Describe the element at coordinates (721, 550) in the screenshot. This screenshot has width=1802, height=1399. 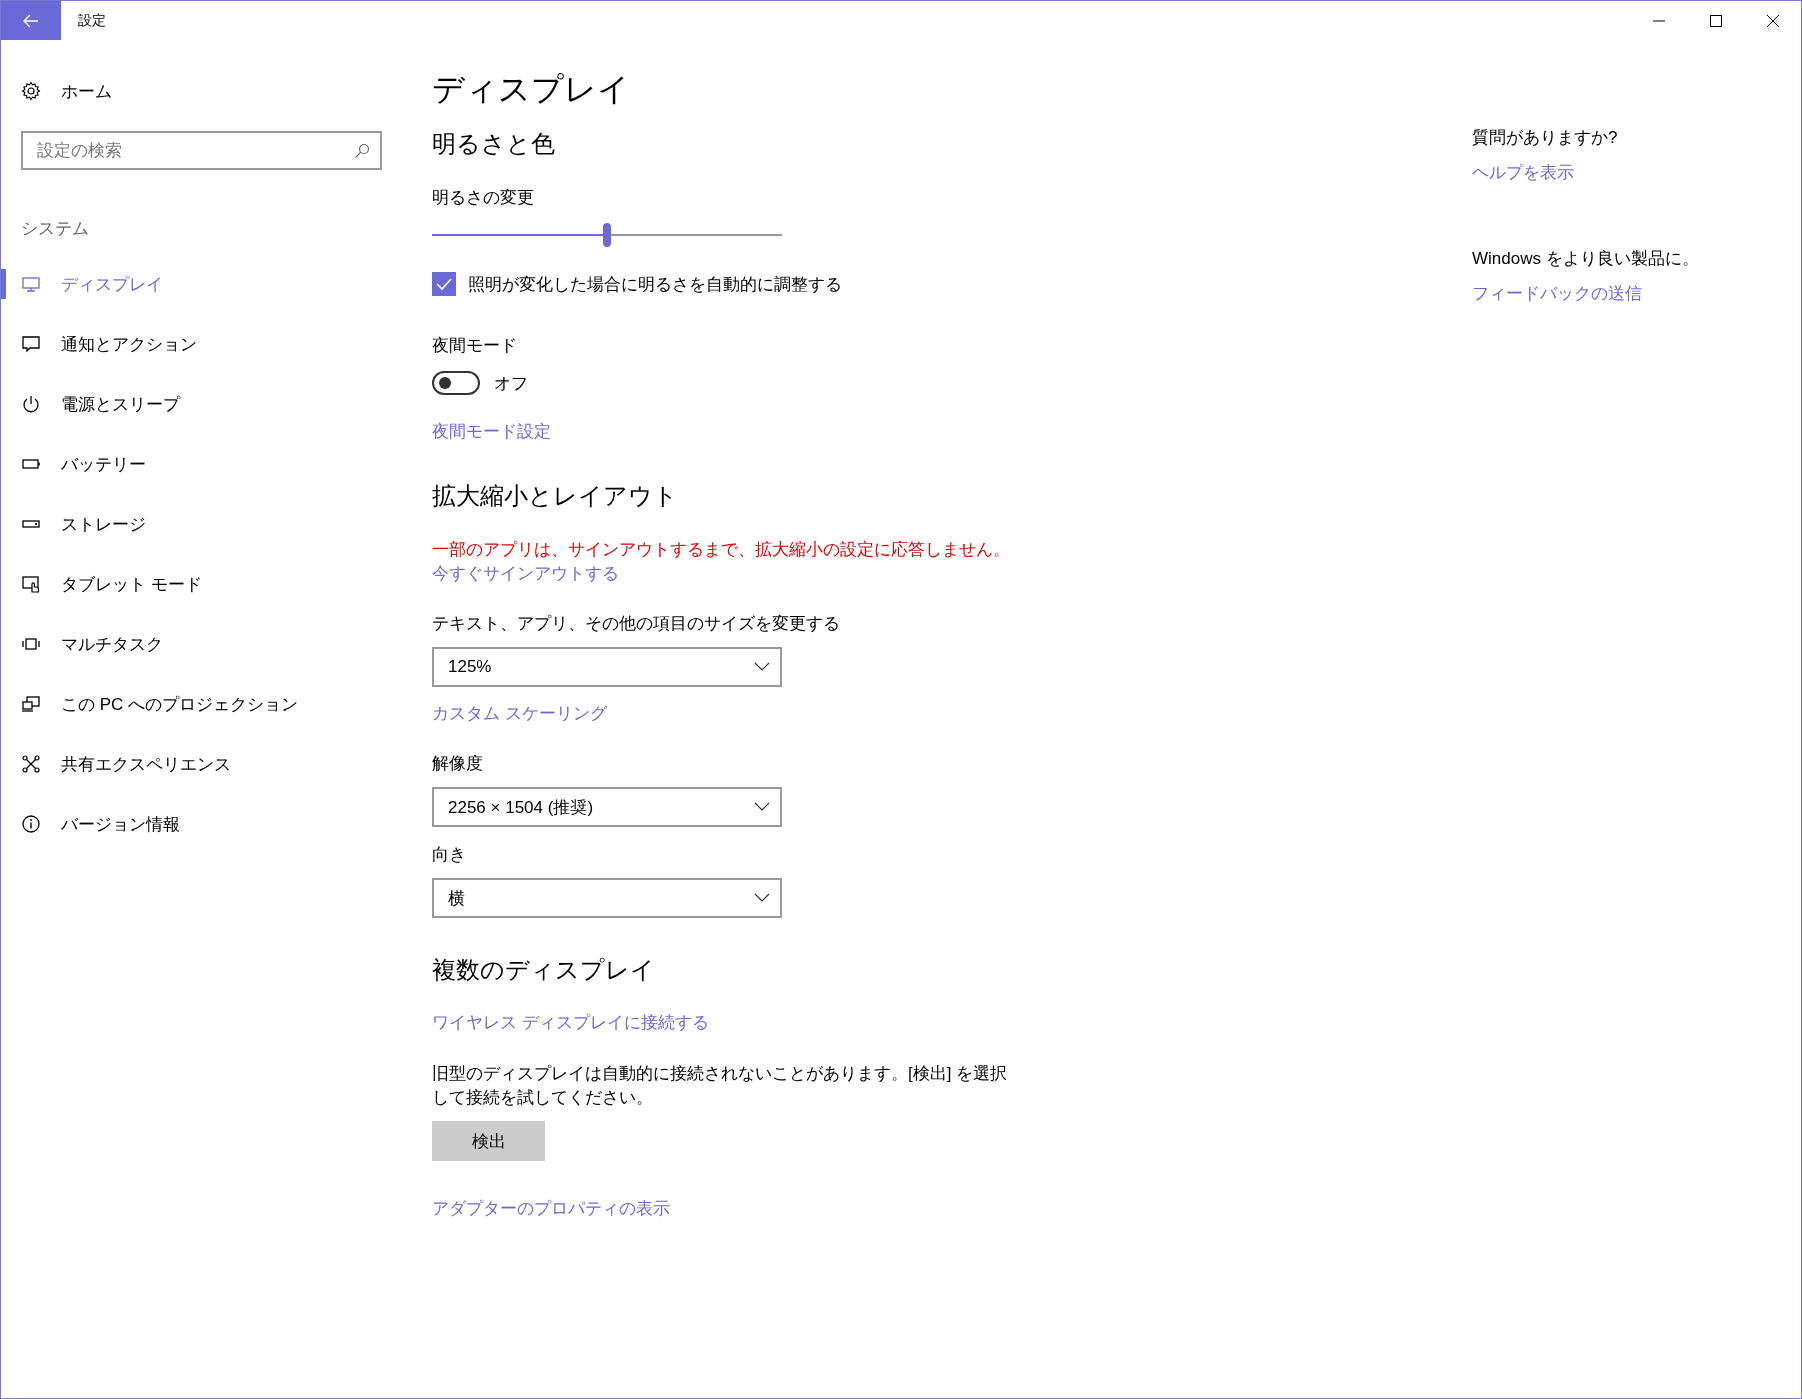
I see `warning-text: 一部のアプリは、サインアウトするまで、拡大縮小の設定に応答しません。` at that location.